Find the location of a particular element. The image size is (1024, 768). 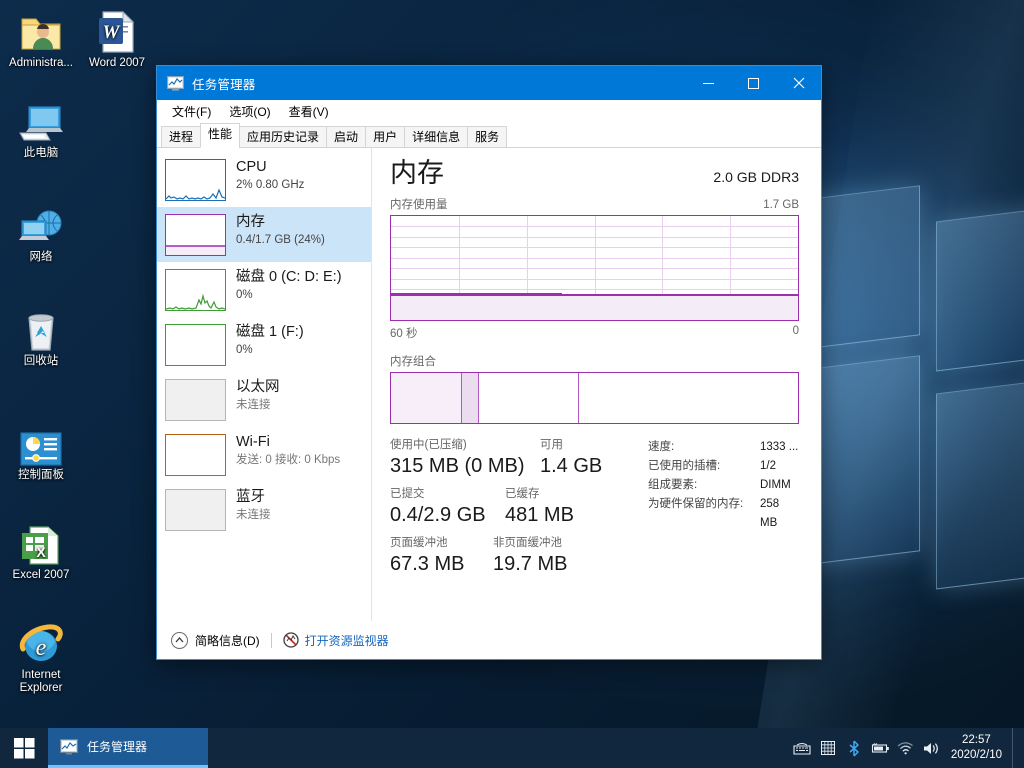

menu-file: 文件(F) is located at coordinates (191, 111).